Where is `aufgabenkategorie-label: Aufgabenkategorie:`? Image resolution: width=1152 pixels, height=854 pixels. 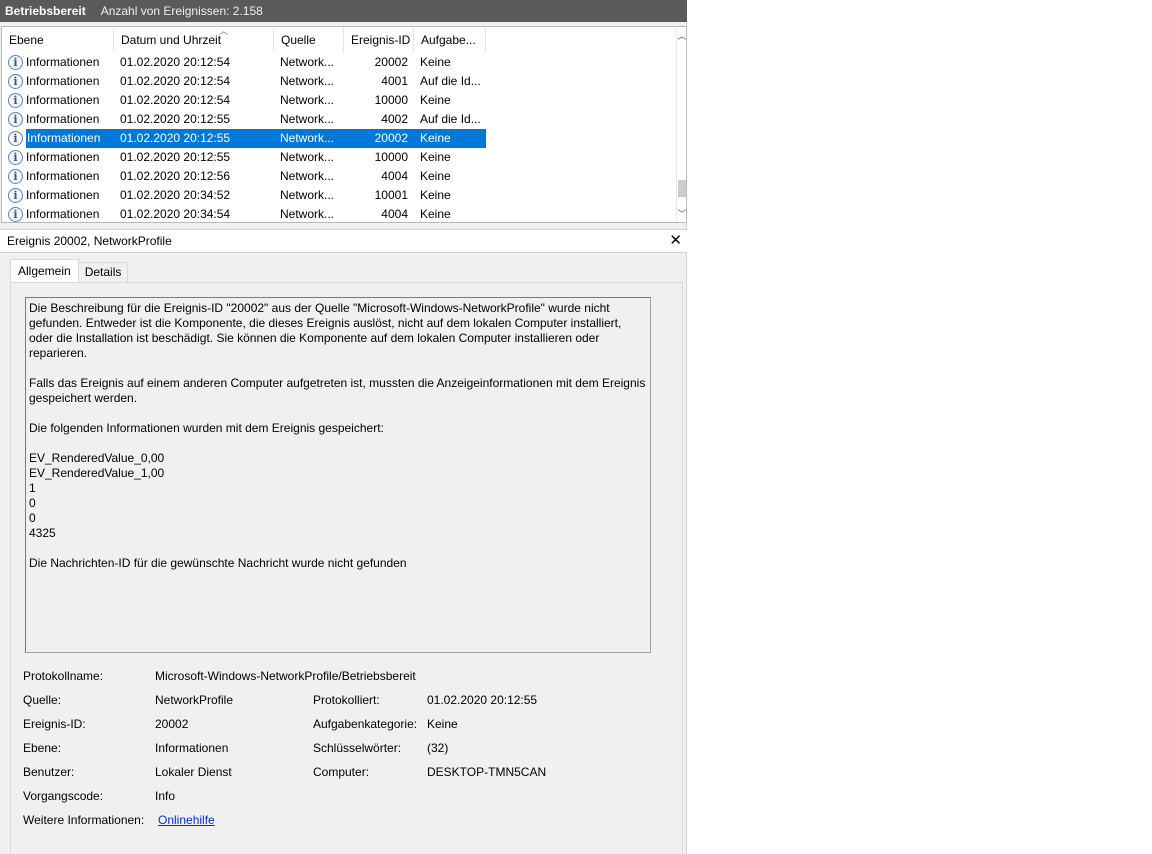 aufgabenkategorie-label: Aufgabenkategorie: is located at coordinates (365, 724).